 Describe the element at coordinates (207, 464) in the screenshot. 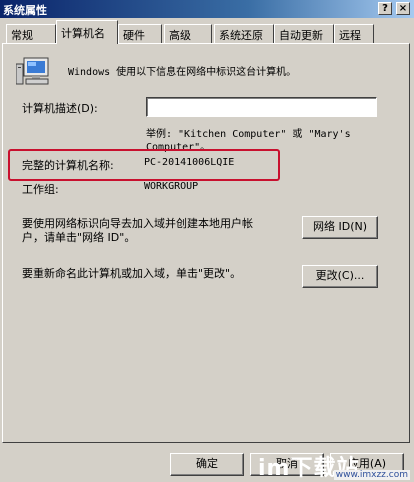

I see `ok-button: 确定` at that location.